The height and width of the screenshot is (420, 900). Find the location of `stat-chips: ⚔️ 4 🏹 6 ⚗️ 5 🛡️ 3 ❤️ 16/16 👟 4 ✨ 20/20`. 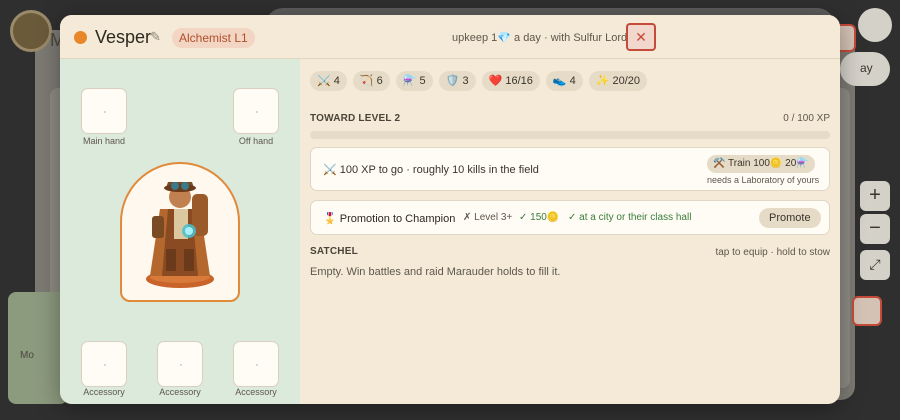

stat-chips: ⚔️ 4 🏹 6 ⚗️ 5 🛡️ 3 ❤️ 16/16 👟 4 ✨ 20/20 is located at coordinates (479, 81).